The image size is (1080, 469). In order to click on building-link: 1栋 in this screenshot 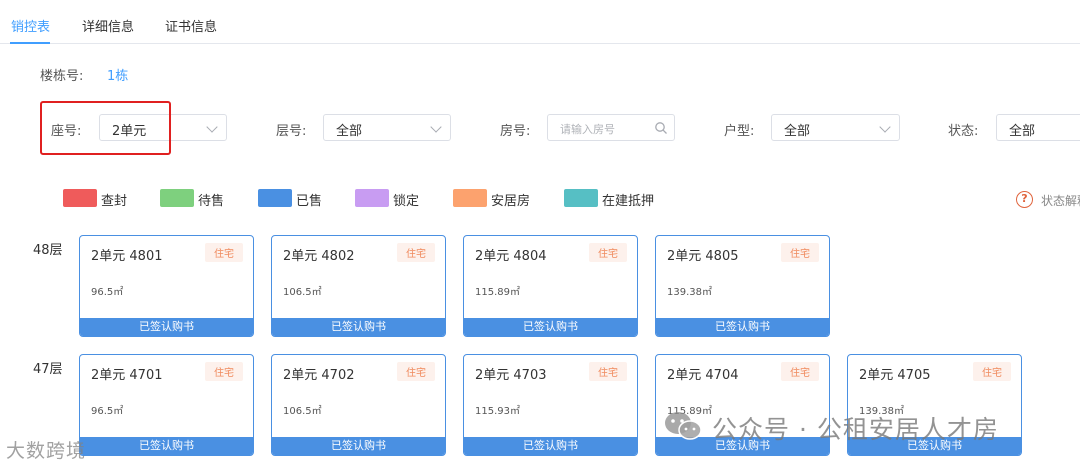, I will do `click(117, 74)`.